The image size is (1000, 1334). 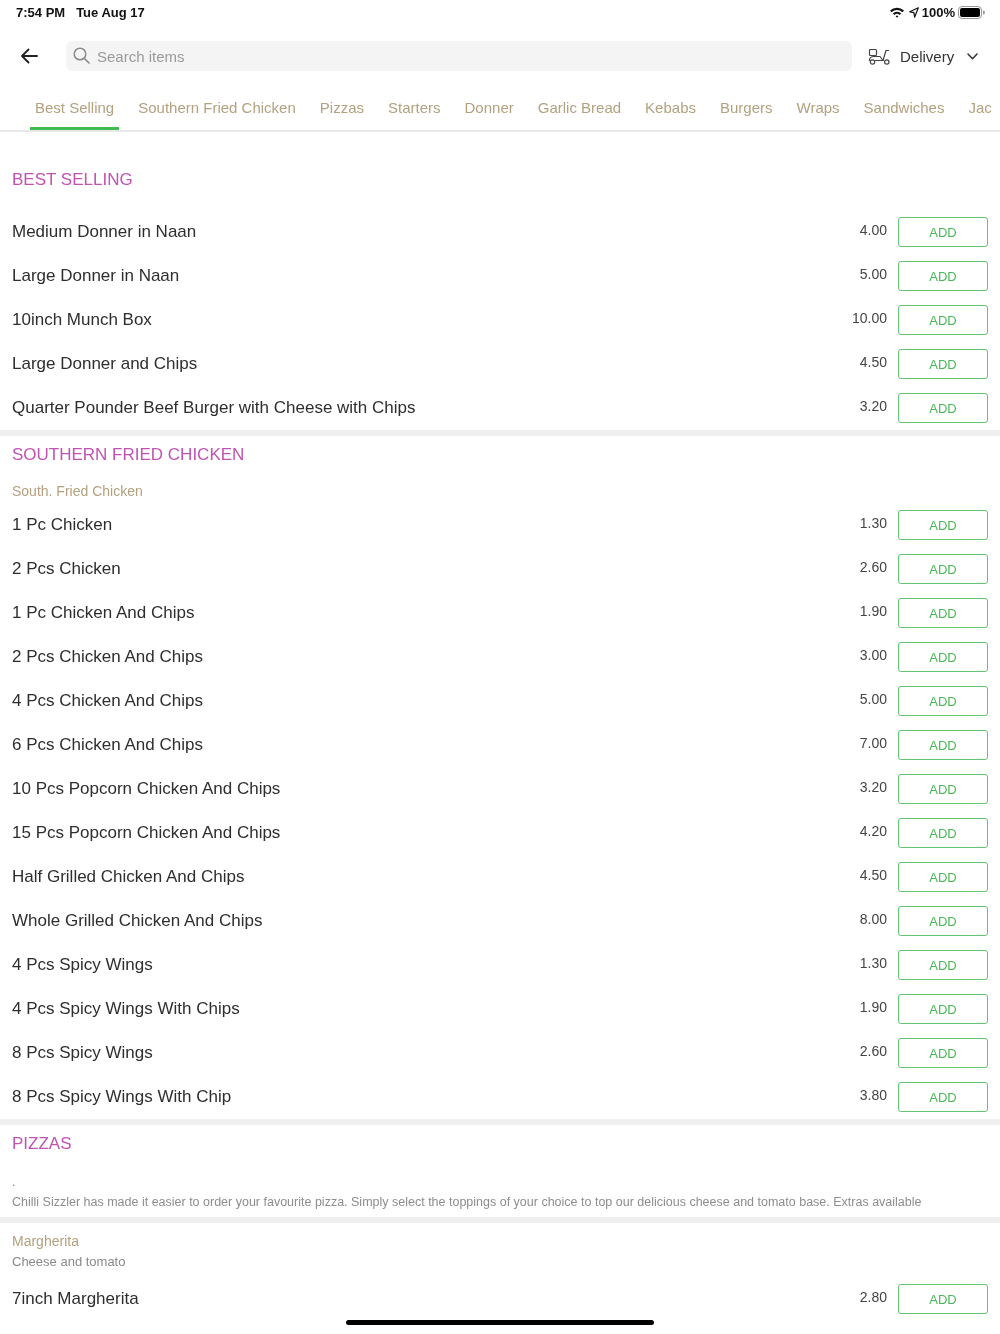 What do you see at coordinates (873, 1095) in the screenshot?
I see `item-price: 3.80` at bounding box center [873, 1095].